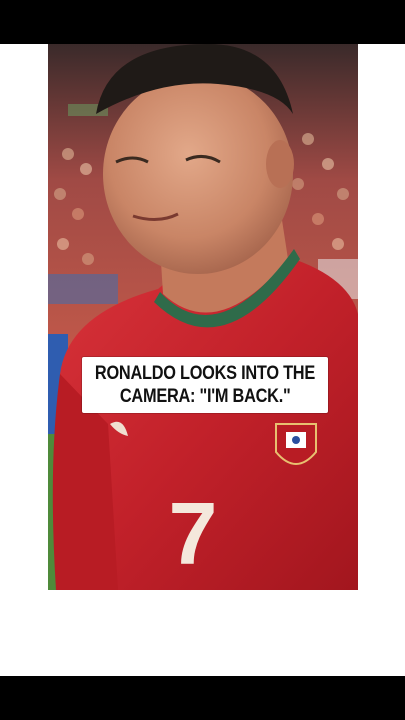 The height and width of the screenshot is (720, 405). Describe the element at coordinates (193, 533) in the screenshot. I see `jersey-number: 7` at that location.